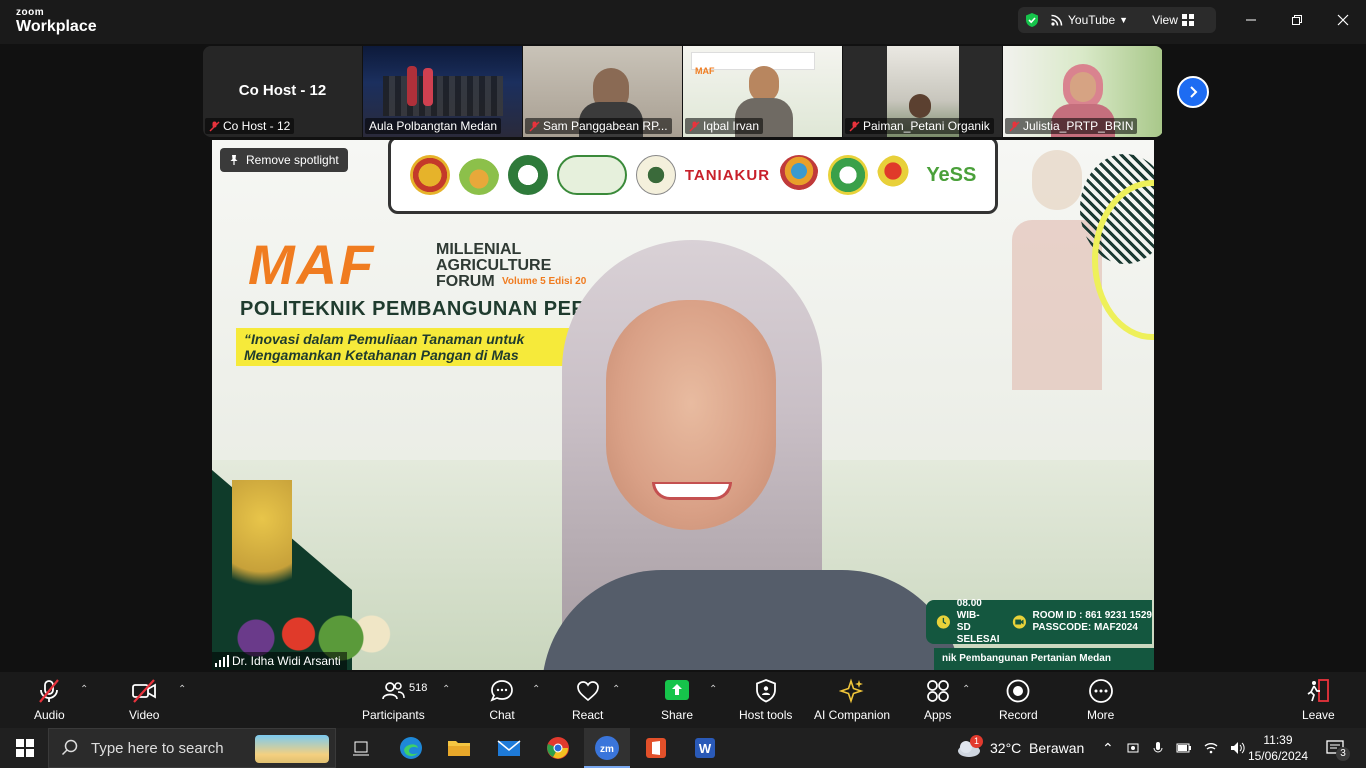  I want to click on record-icon, so click(1018, 691).